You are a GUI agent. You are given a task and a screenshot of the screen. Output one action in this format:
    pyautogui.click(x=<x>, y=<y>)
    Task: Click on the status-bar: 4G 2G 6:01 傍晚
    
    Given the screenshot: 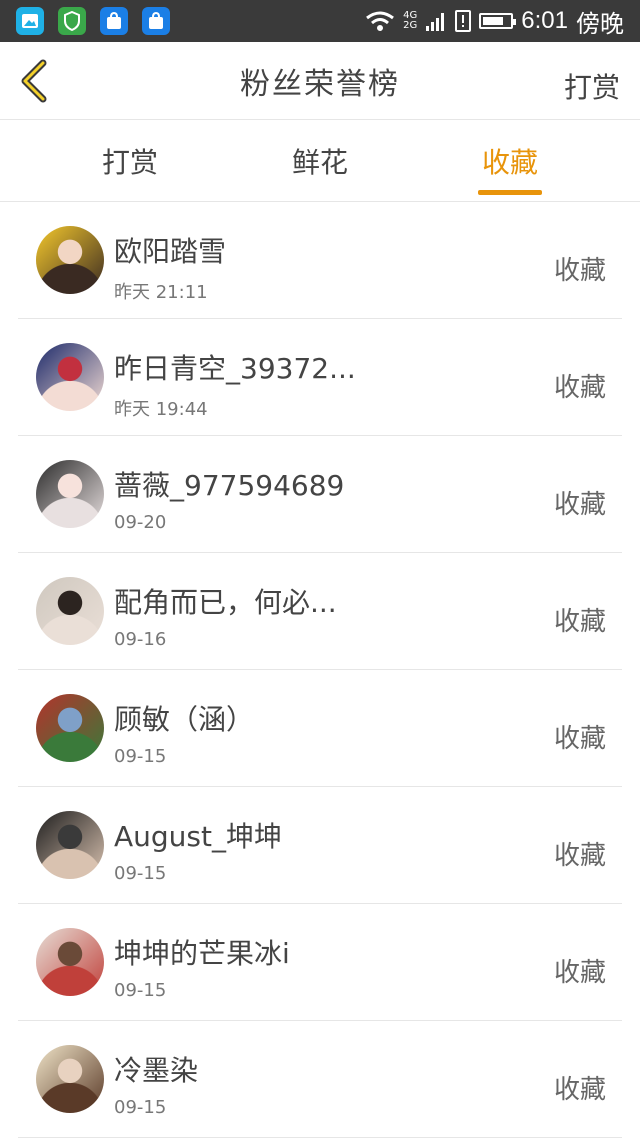 What is the action you would take?
    pyautogui.click(x=320, y=21)
    